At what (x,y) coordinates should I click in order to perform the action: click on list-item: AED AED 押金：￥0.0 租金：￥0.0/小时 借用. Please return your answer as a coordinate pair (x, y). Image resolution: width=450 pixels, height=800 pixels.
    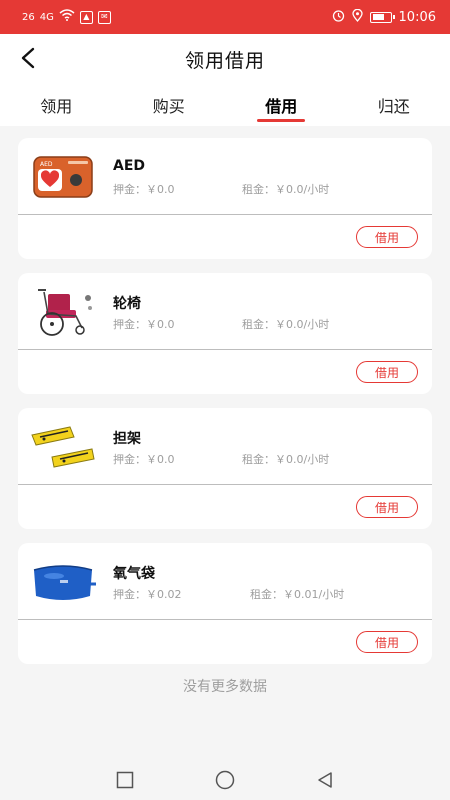
    Looking at the image, I should click on (225, 198).